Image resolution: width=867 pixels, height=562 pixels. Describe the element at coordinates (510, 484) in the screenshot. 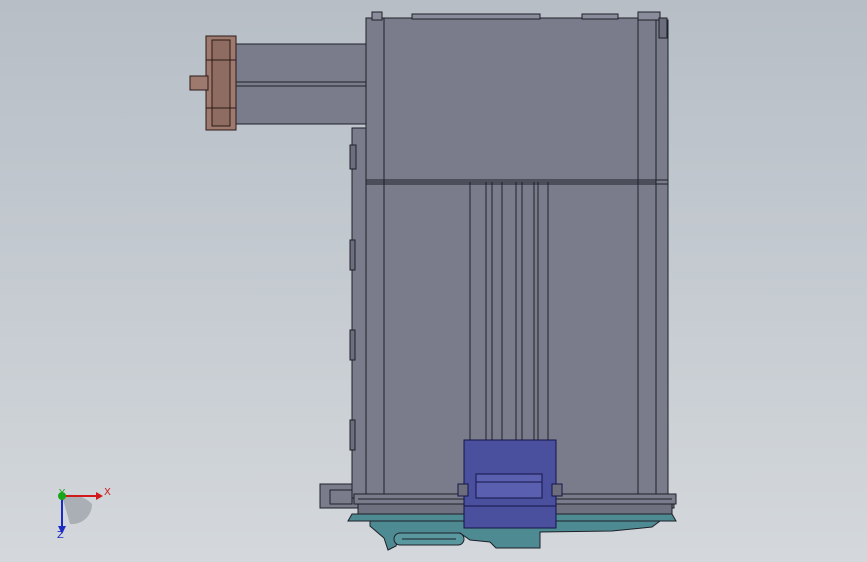

I see `cable-connector` at that location.